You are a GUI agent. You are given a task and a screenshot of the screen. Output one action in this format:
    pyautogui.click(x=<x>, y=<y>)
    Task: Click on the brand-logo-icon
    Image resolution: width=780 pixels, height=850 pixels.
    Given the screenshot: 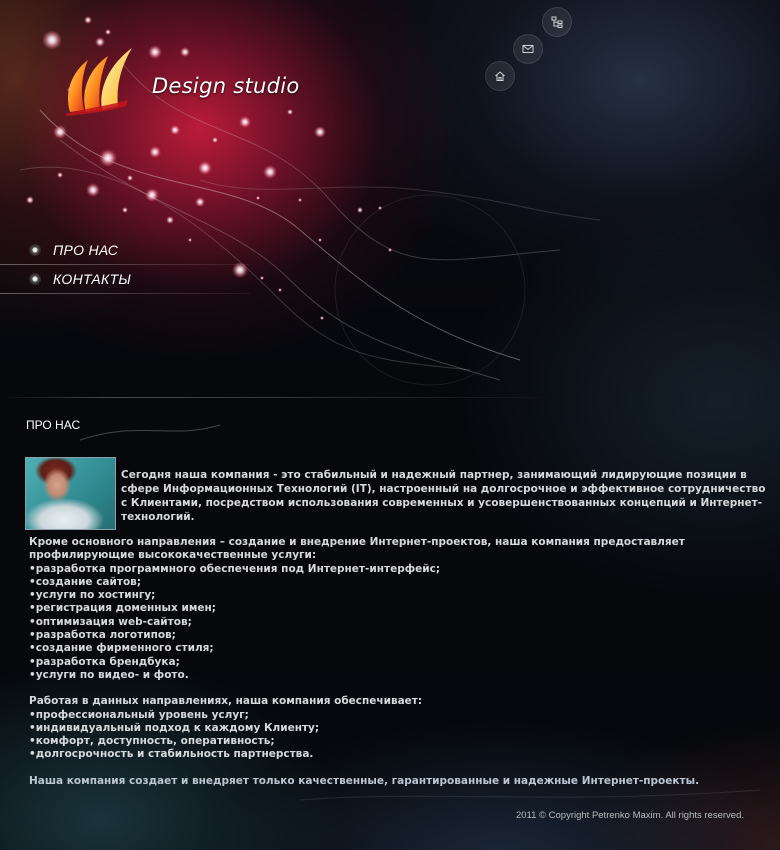 What is the action you would take?
    pyautogui.click(x=99, y=82)
    